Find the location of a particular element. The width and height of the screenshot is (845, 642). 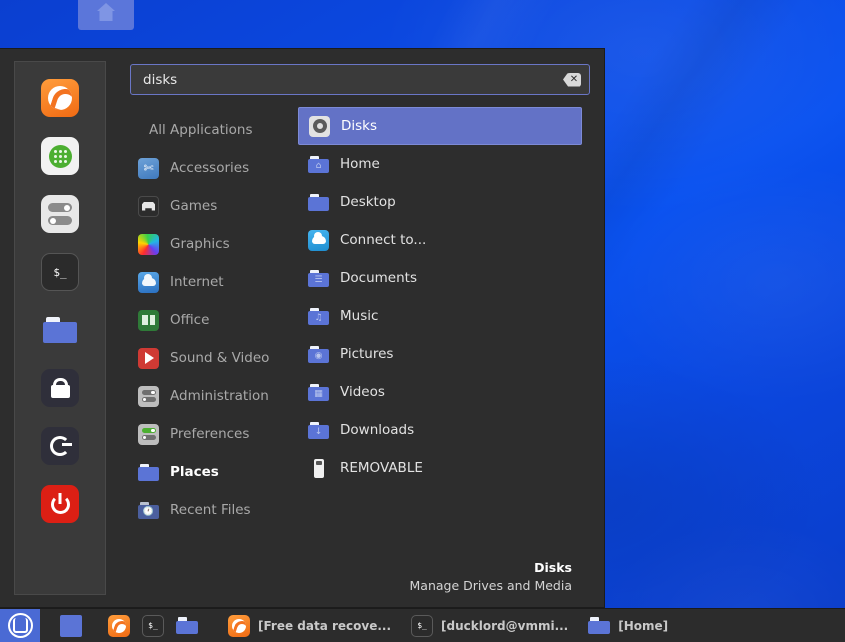

result-item-home: ⌂ Home is located at coordinates (440, 164).